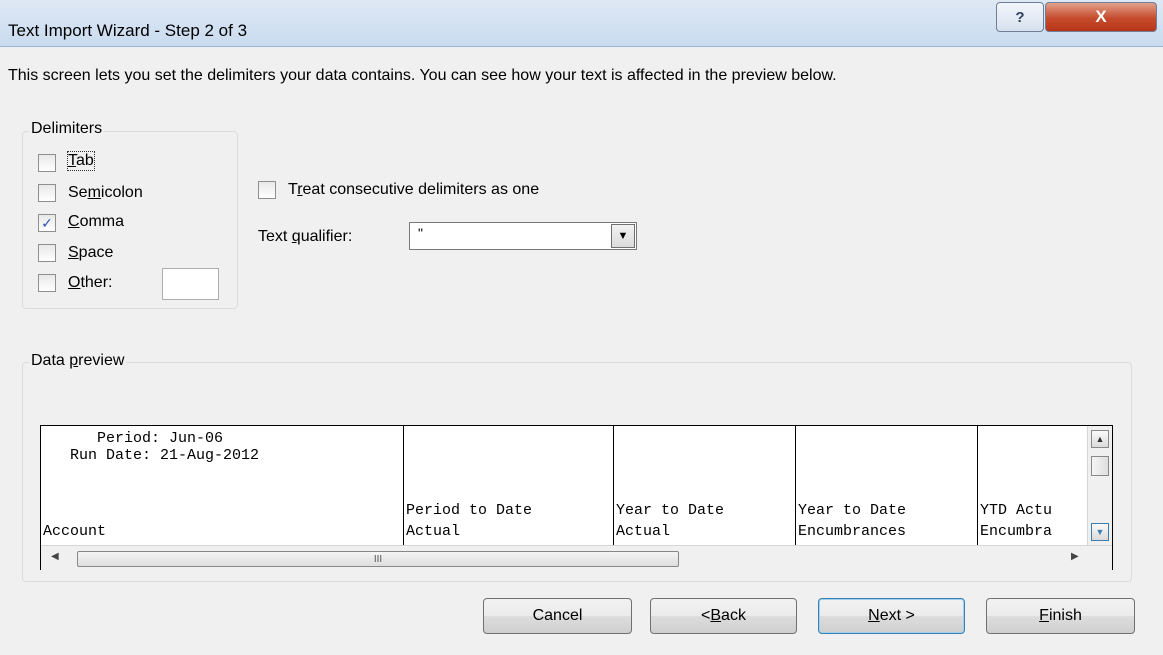 The width and height of the screenshot is (1163, 655). I want to click on semicolon-checkbox-label: Semicolon, so click(105, 193).